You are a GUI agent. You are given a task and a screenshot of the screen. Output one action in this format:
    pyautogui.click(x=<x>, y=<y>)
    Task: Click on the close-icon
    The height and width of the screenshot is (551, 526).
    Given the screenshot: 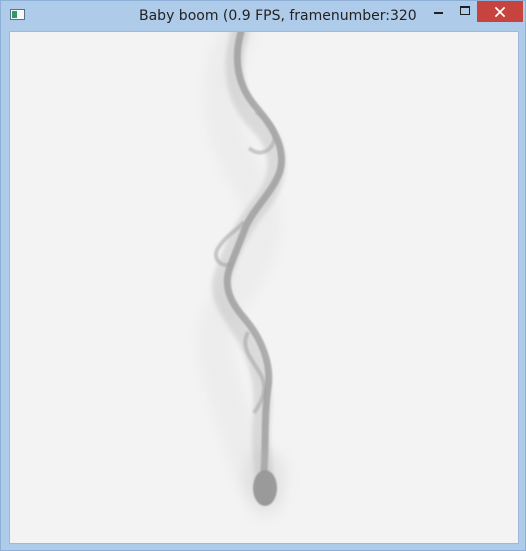 What is the action you would take?
    pyautogui.click(x=500, y=11)
    